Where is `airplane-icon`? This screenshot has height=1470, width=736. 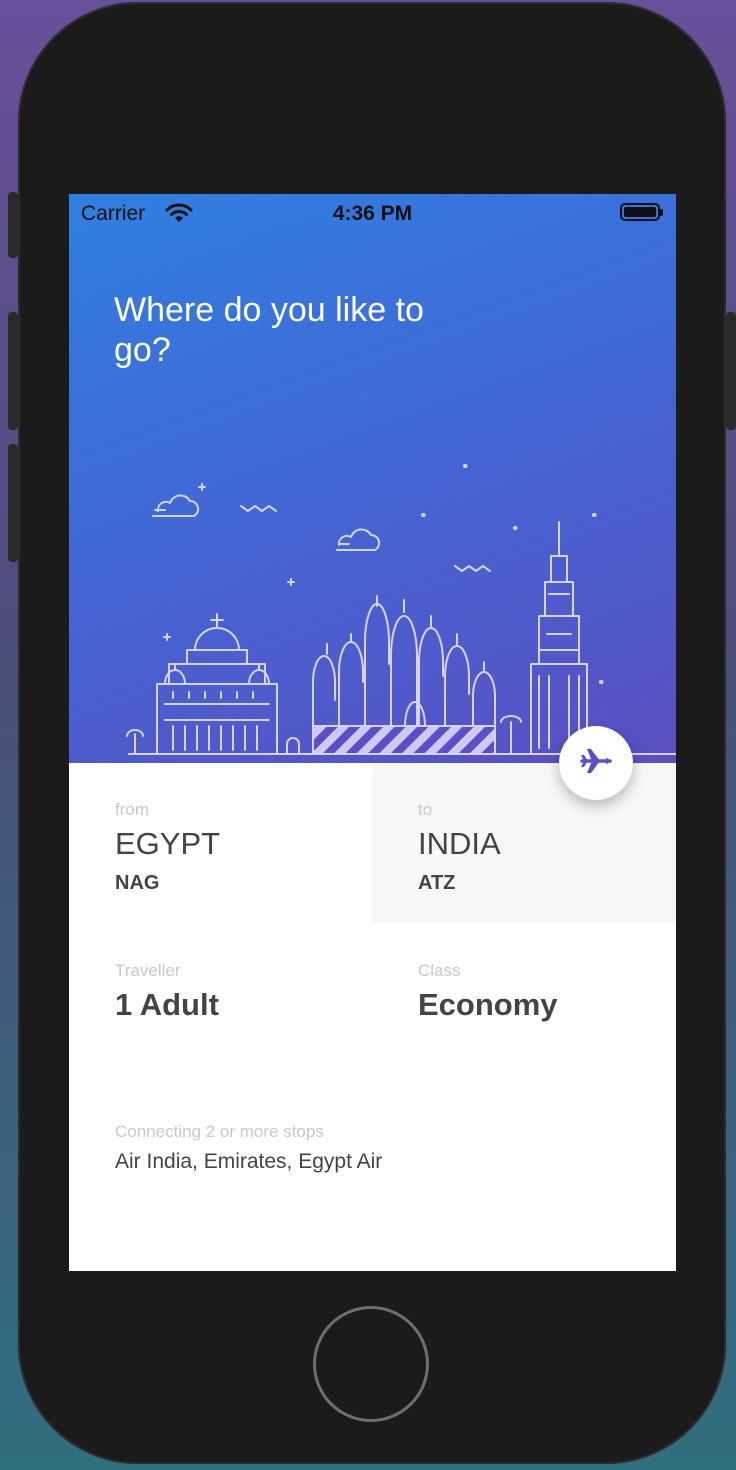
airplane-icon is located at coordinates (596, 763).